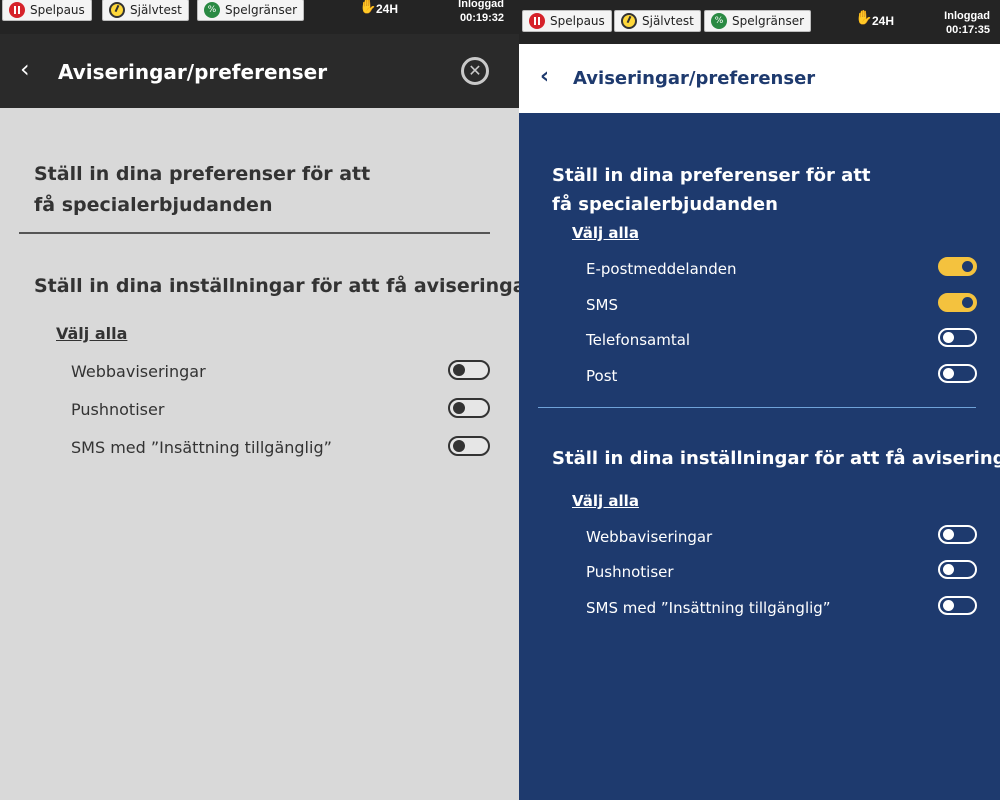 This screenshot has height=800, width=1000. Describe the element at coordinates (602, 305) in the screenshot. I see `option-label-sms: SMS` at that location.